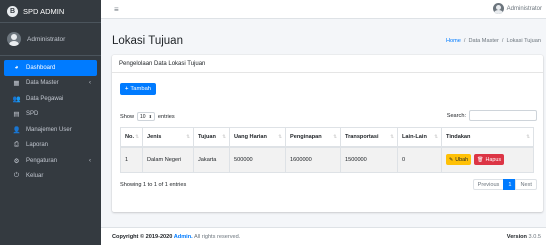 Image resolution: width=546 pixels, height=245 pixels. What do you see at coordinates (456, 115) in the screenshot?
I see `search-label: Search:` at bounding box center [456, 115].